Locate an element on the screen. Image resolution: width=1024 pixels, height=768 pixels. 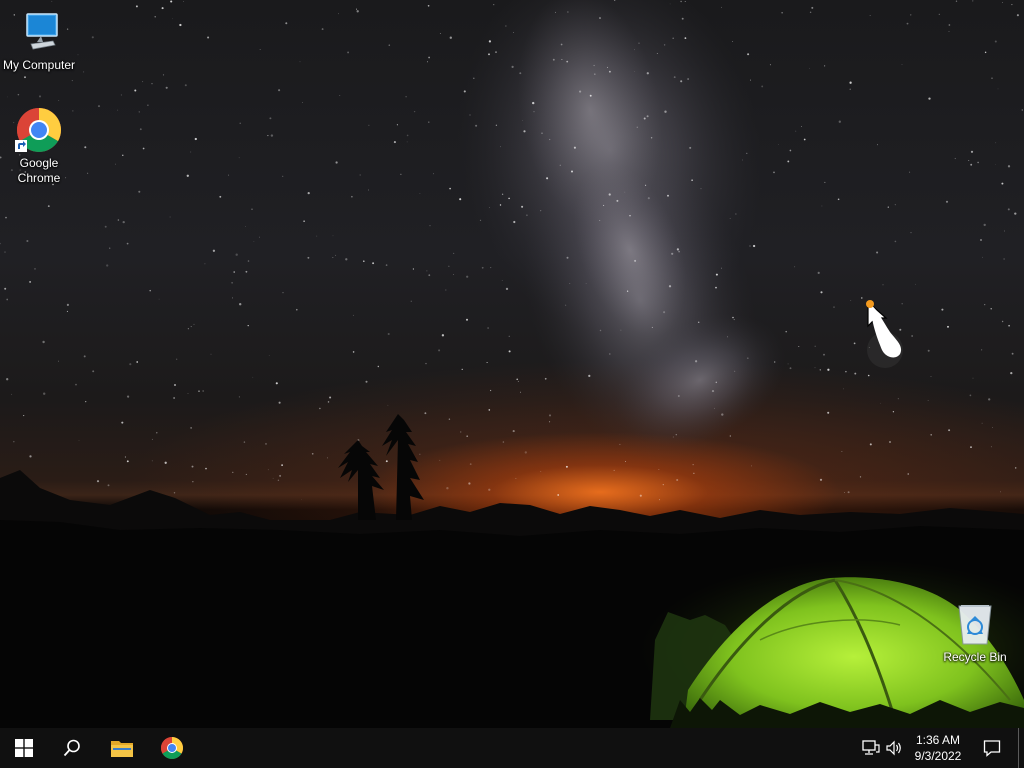
tray-volume is located at coordinates (894, 748).